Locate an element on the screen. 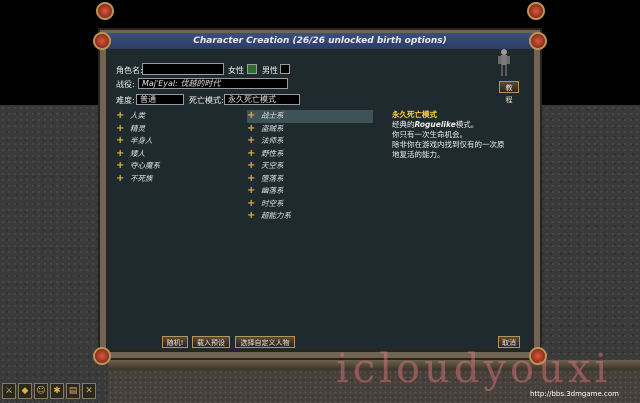 This screenshot has width=640, height=403. description-line: 经典的Roguelike模式。 is located at coordinates (435, 124).